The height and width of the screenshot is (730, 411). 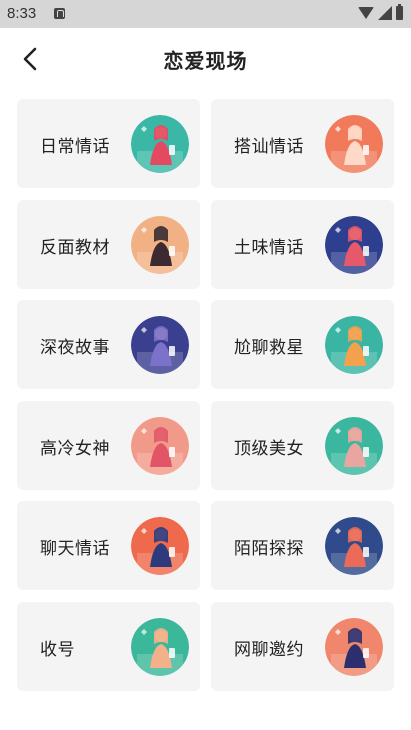 What do you see at coordinates (75, 147) in the screenshot?
I see `category-card-label: 日常情话` at bounding box center [75, 147].